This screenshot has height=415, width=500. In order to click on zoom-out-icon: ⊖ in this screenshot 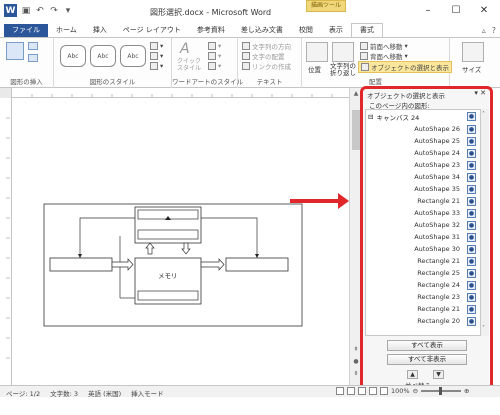, I will do `click(415, 391)`.